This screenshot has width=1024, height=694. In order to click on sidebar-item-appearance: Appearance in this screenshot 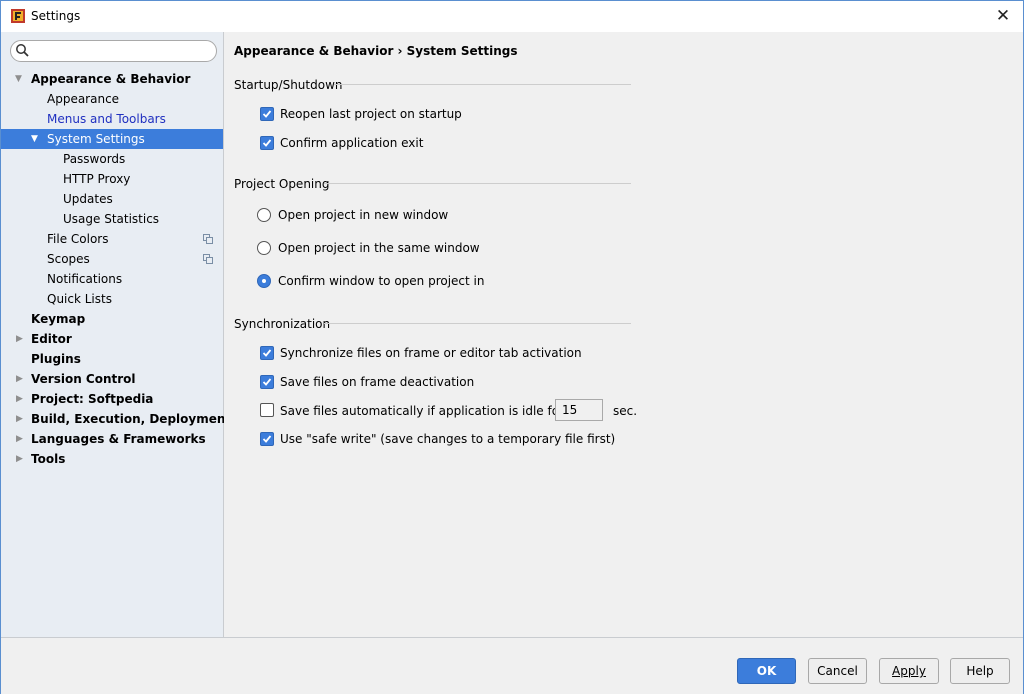, I will do `click(112, 99)`.